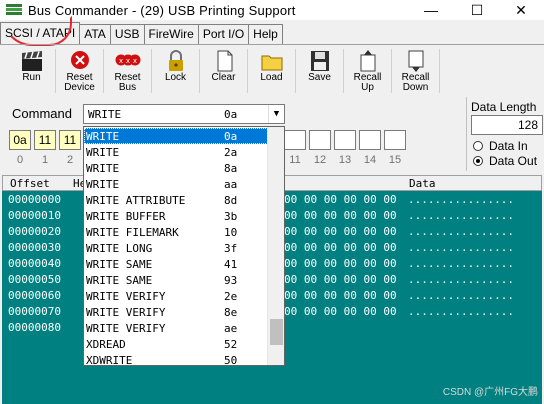 This screenshot has width=544, height=404. I want to click on list-item: WRITE VERIFY ae, so click(176, 328).